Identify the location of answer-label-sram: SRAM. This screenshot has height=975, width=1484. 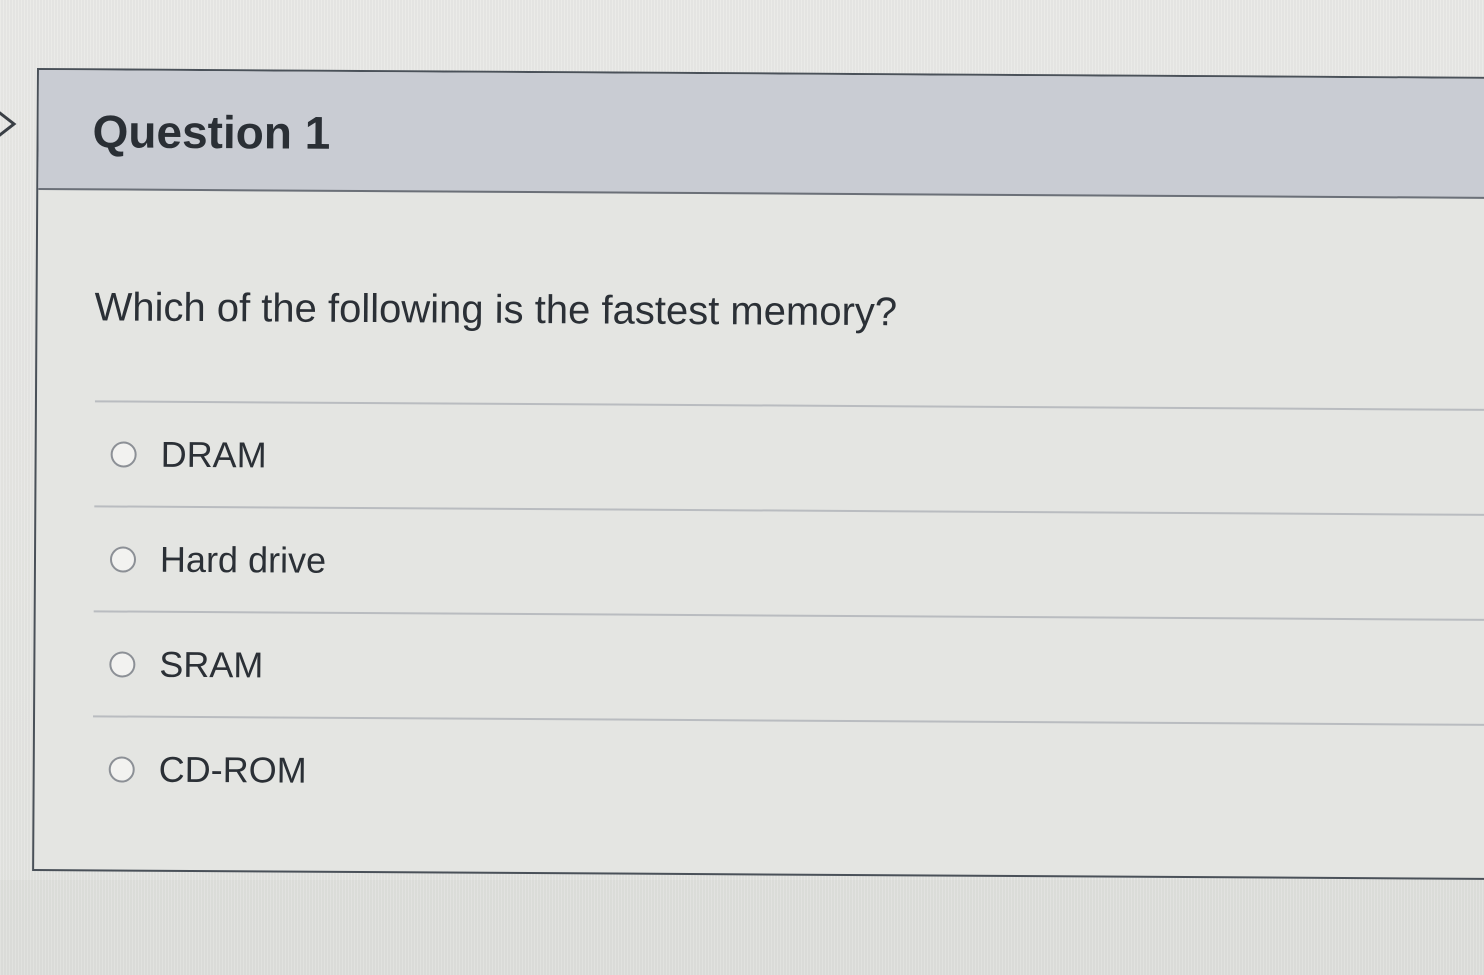
(211, 664).